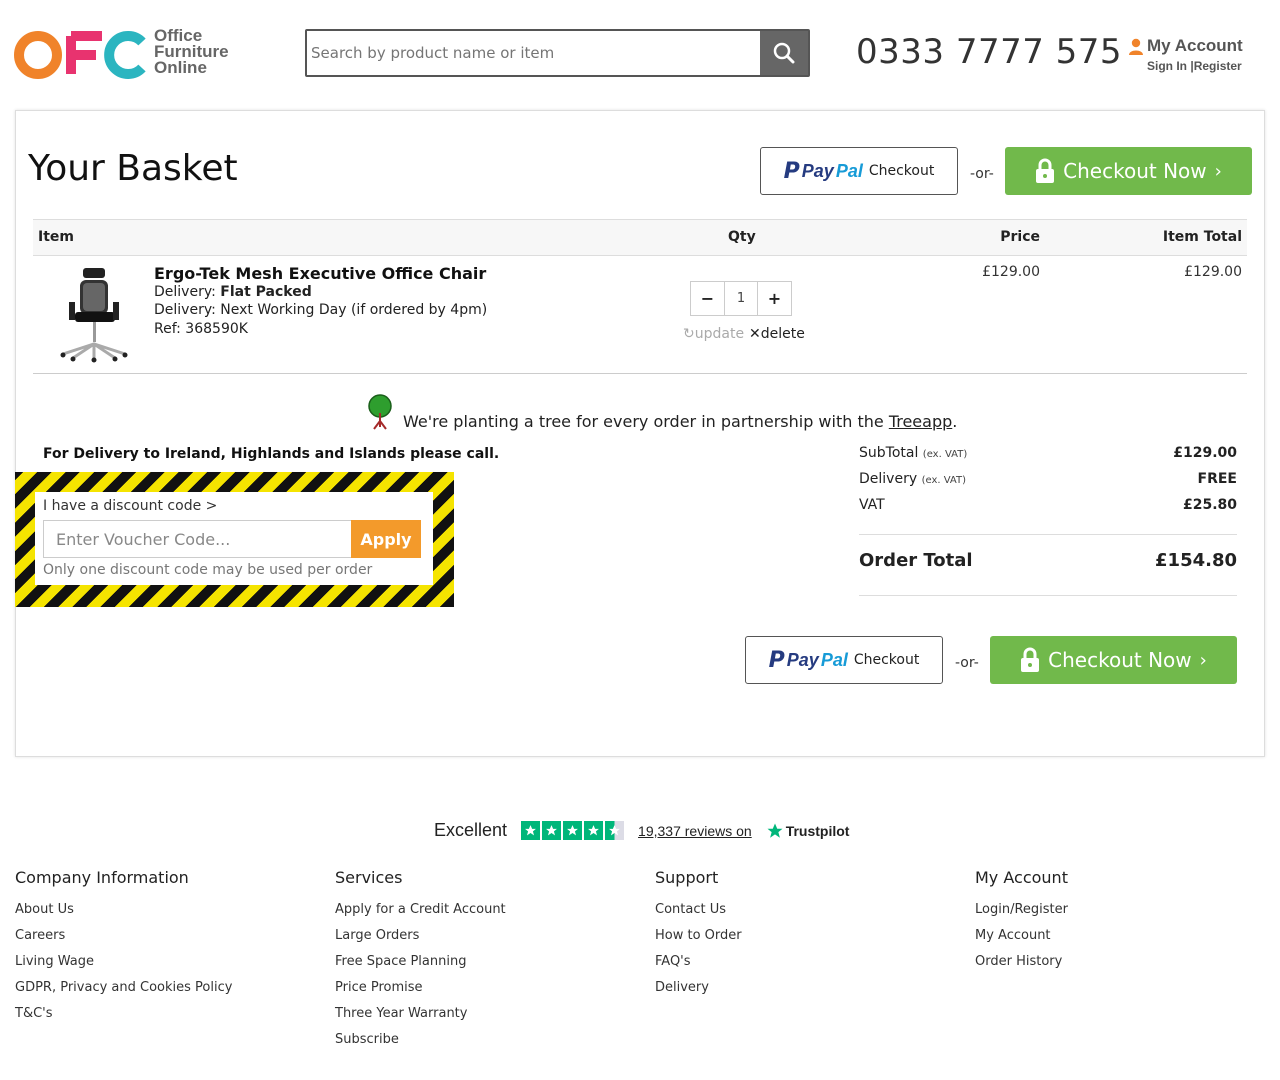 This screenshot has width=1280, height=1080. I want to click on delivery-total-label: Delivery, so click(888, 479).